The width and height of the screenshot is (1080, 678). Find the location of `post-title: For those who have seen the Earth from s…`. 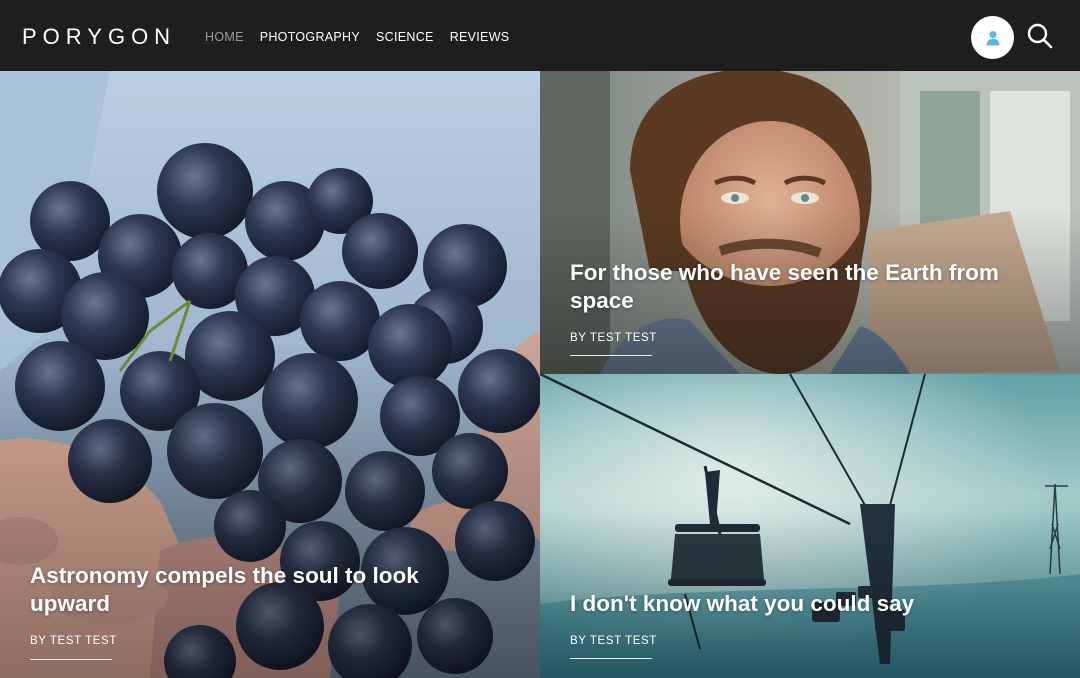

post-title: For those who have seen the Earth from s… is located at coordinates (795, 287).